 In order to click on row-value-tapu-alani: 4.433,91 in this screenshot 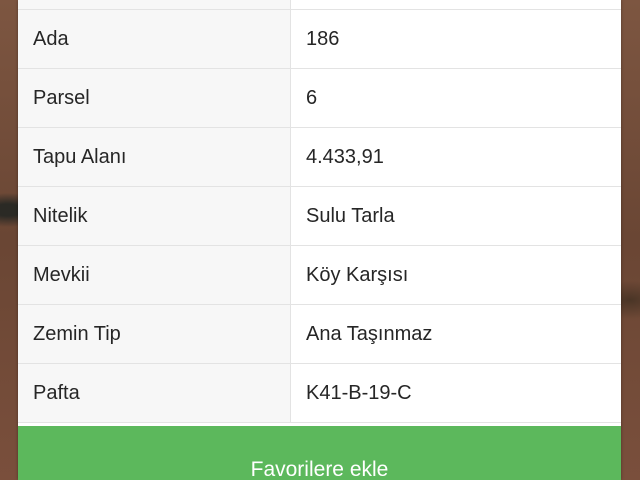, I will do `click(455, 157)`.